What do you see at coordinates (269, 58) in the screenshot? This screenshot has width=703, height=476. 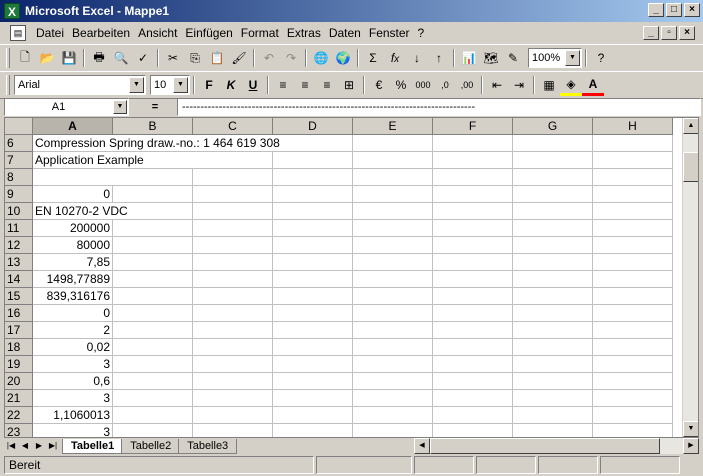 I see `undo-icon: ↶` at bounding box center [269, 58].